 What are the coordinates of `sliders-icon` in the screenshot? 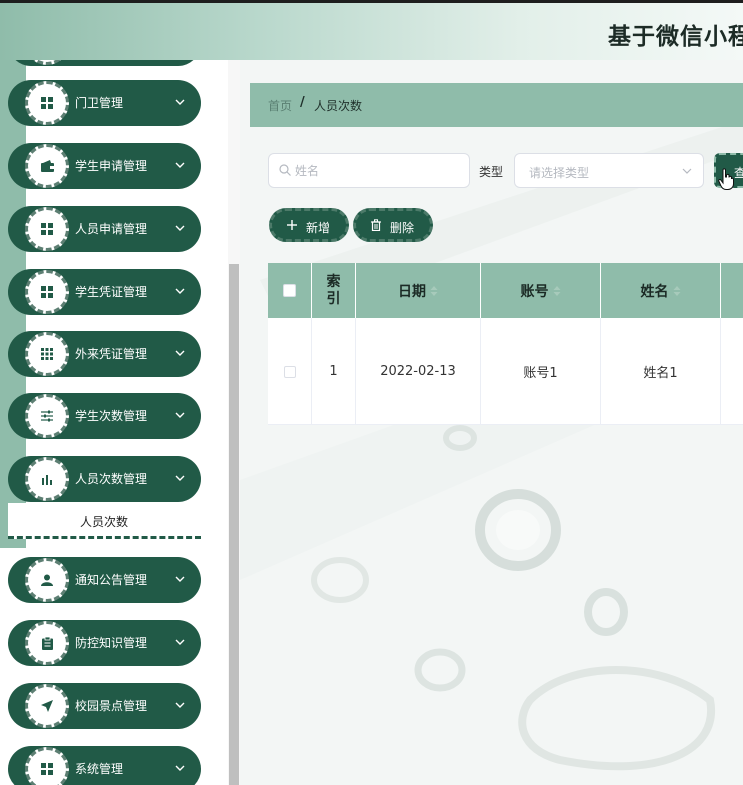 It's located at (47, 416).